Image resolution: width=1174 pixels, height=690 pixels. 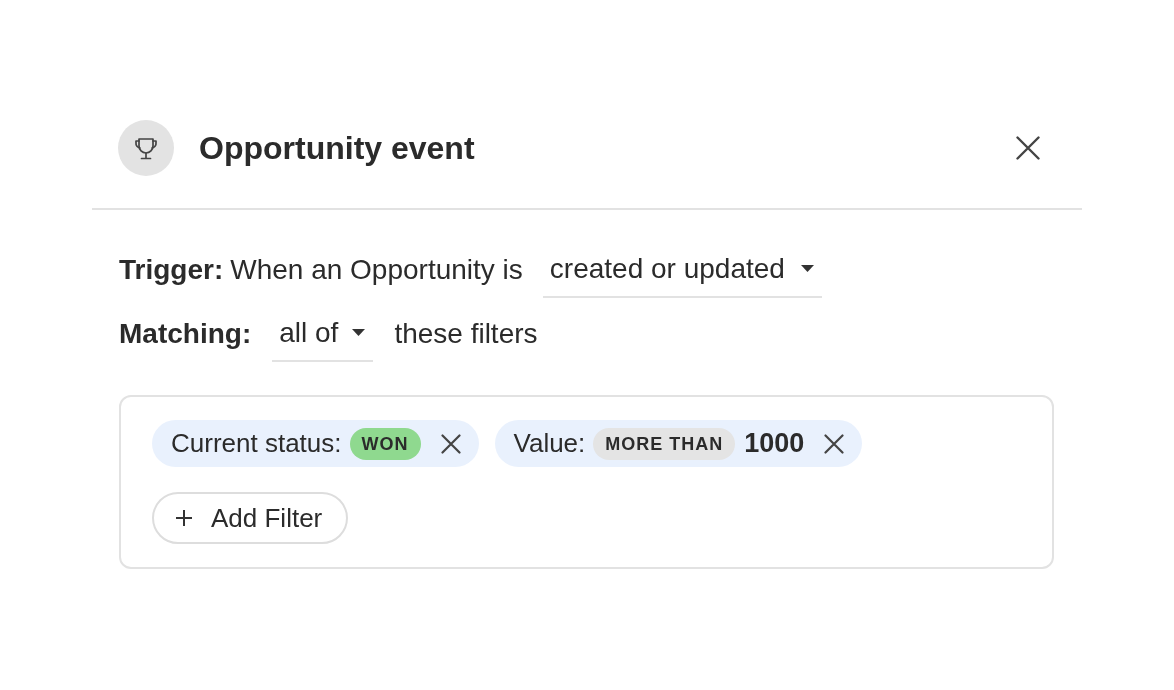 I want to click on matching-text: these filters, so click(x=466, y=333).